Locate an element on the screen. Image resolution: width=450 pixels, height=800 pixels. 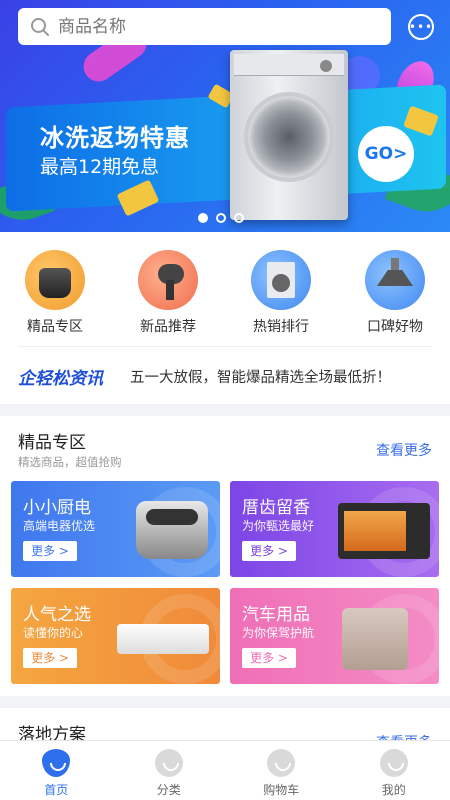
oven-image is located at coordinates (384, 531).